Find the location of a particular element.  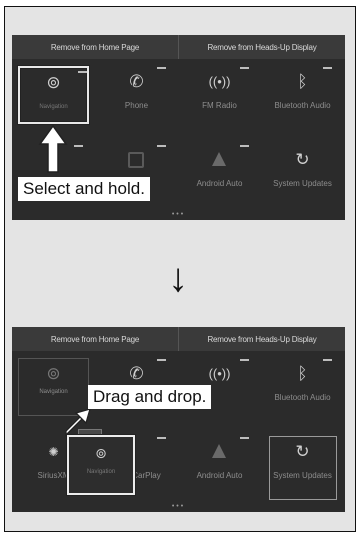

instruction-callout: Select and hold. is located at coordinates (84, 189).